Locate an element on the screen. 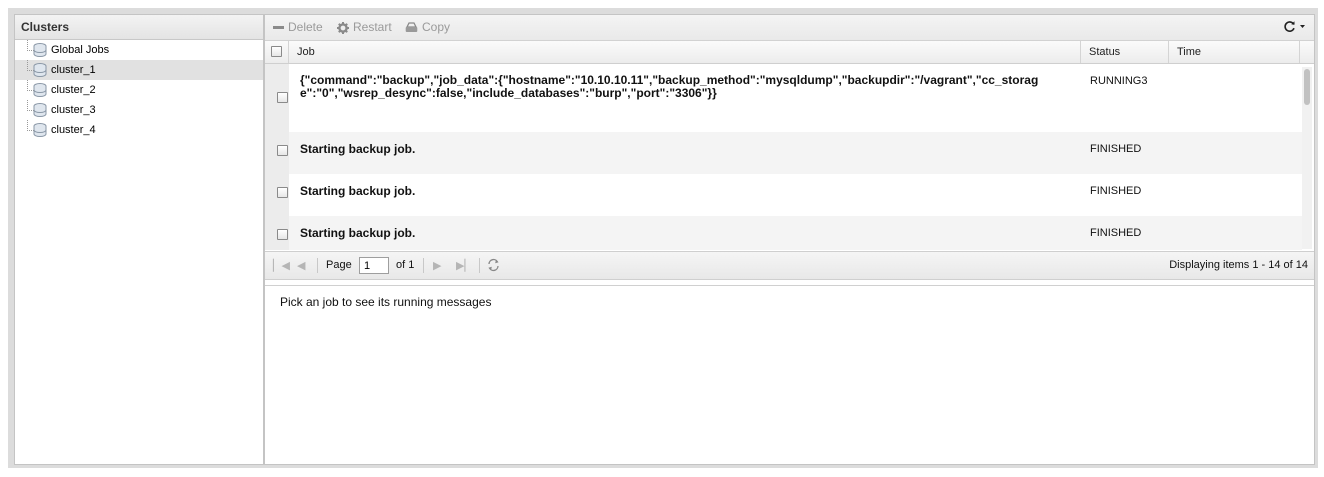 This screenshot has width=1324, height=477. tree-item-label: Global Jobs is located at coordinates (80, 50).